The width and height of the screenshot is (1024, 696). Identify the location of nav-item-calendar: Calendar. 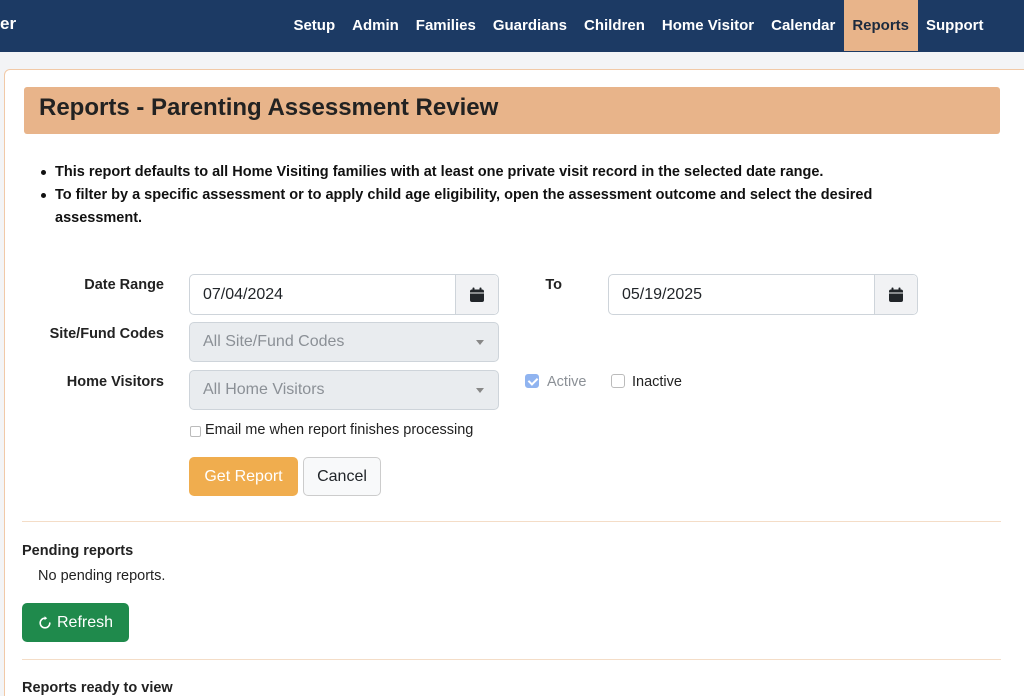
(803, 25).